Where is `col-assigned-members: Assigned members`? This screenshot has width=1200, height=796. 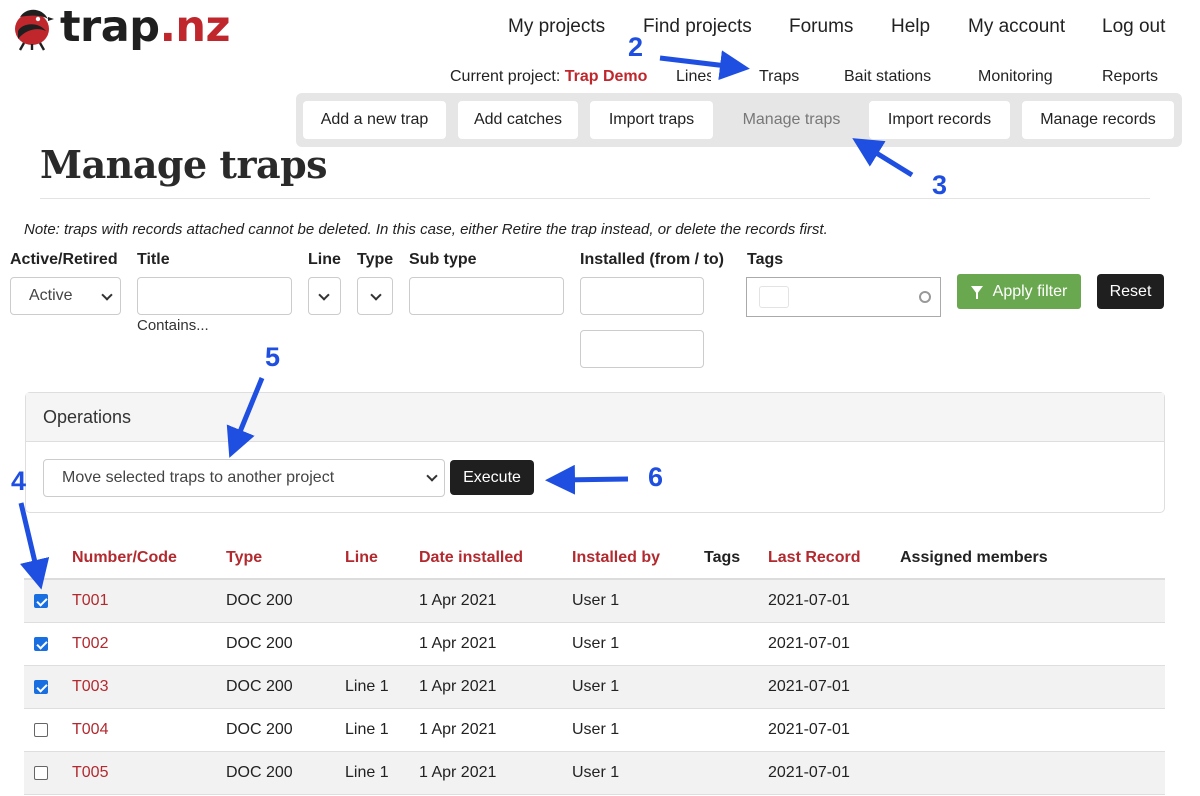
col-assigned-members: Assigned members is located at coordinates (974, 557).